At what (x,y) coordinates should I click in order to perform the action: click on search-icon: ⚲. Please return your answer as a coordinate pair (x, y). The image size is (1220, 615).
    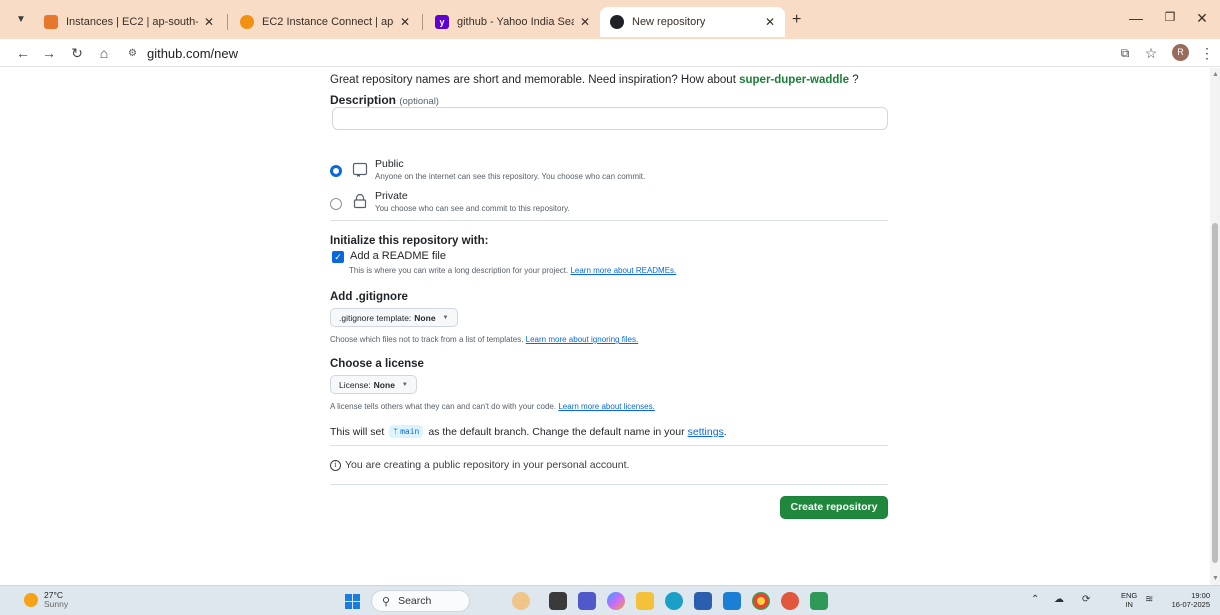
    Looking at the image, I should click on (386, 601).